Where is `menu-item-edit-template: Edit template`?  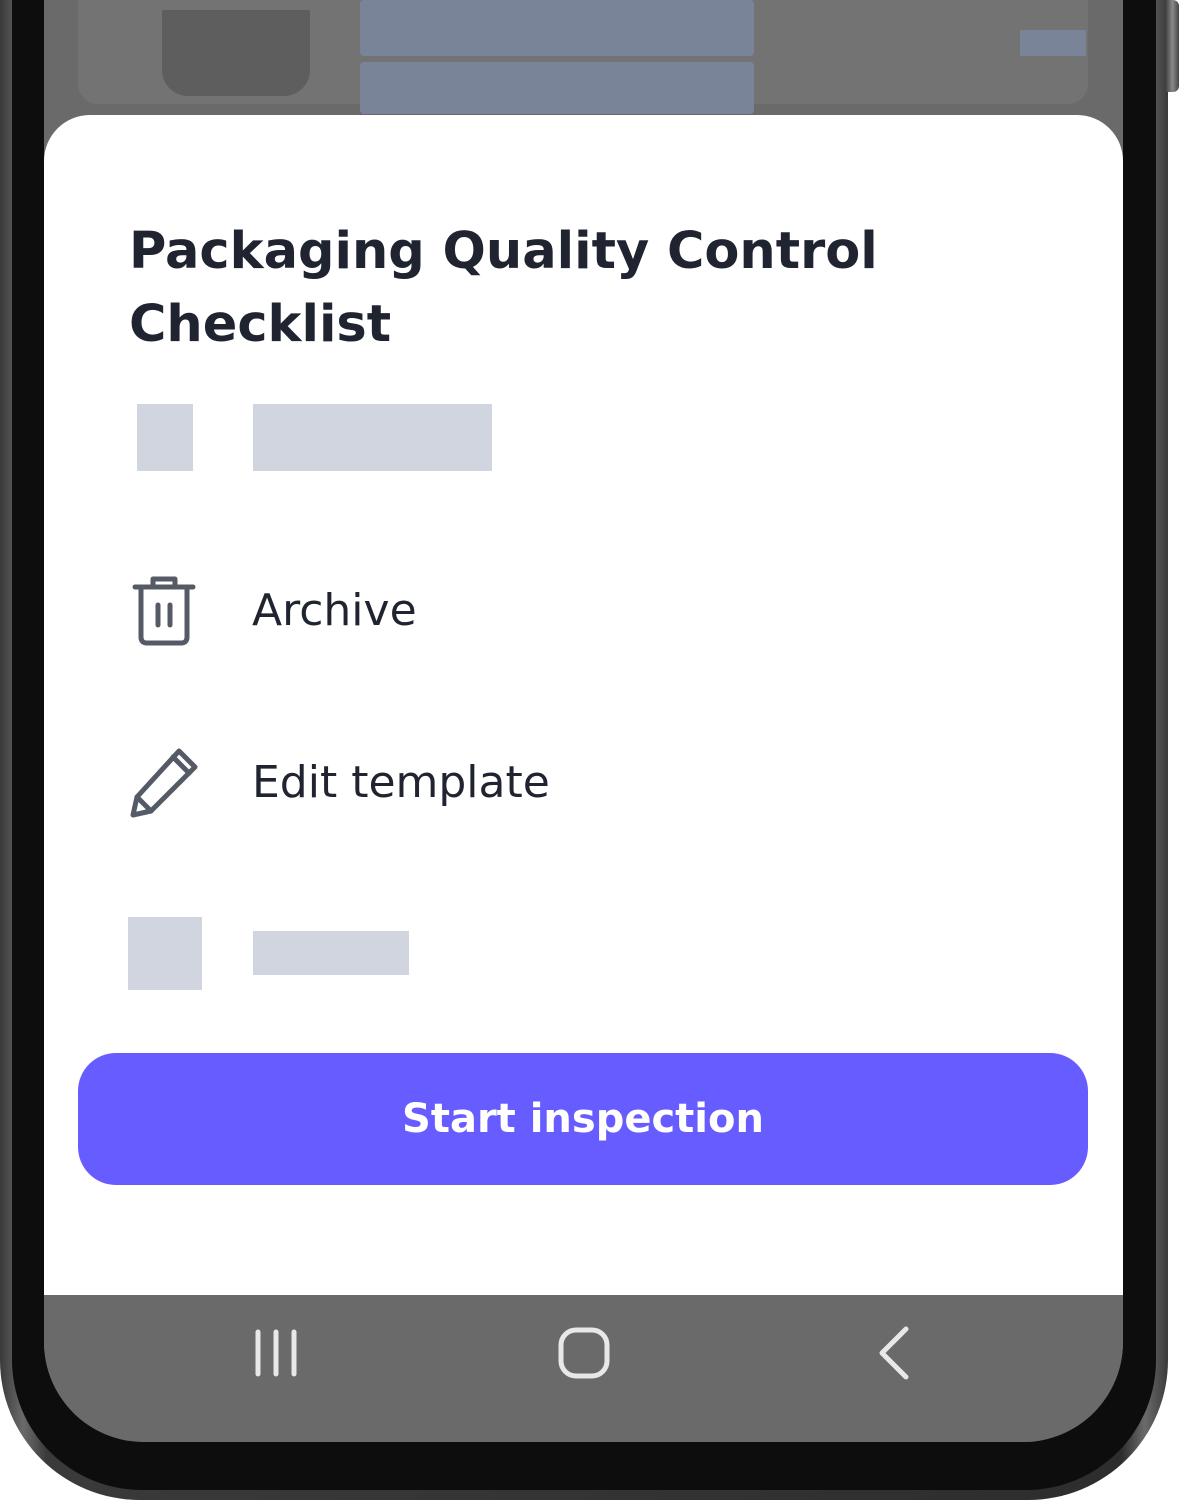
menu-item-edit-template: Edit template is located at coordinates (584, 782).